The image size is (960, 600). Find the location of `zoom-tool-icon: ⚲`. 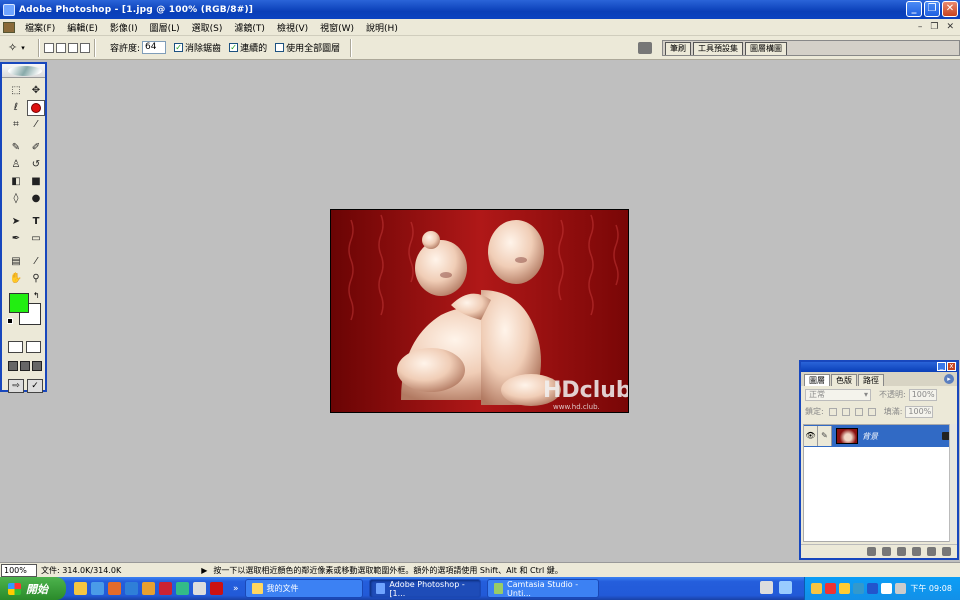

zoom-tool-icon: ⚲ is located at coordinates (36, 279).